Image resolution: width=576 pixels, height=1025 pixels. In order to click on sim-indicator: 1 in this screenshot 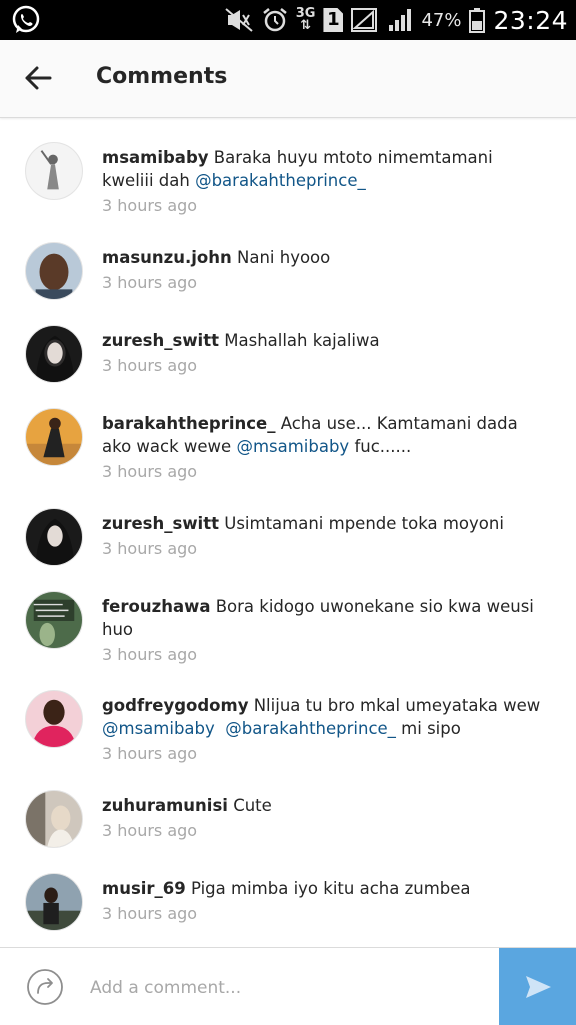, I will do `click(333, 20)`.